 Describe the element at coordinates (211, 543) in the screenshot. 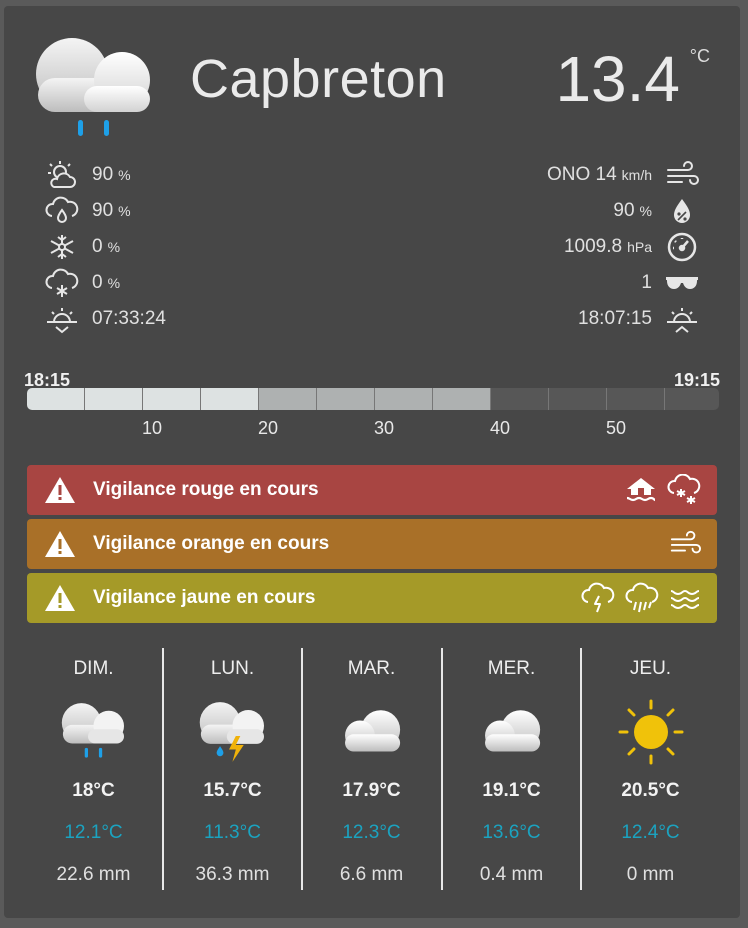

I see `alert-text: Vigilance orange en cours` at that location.